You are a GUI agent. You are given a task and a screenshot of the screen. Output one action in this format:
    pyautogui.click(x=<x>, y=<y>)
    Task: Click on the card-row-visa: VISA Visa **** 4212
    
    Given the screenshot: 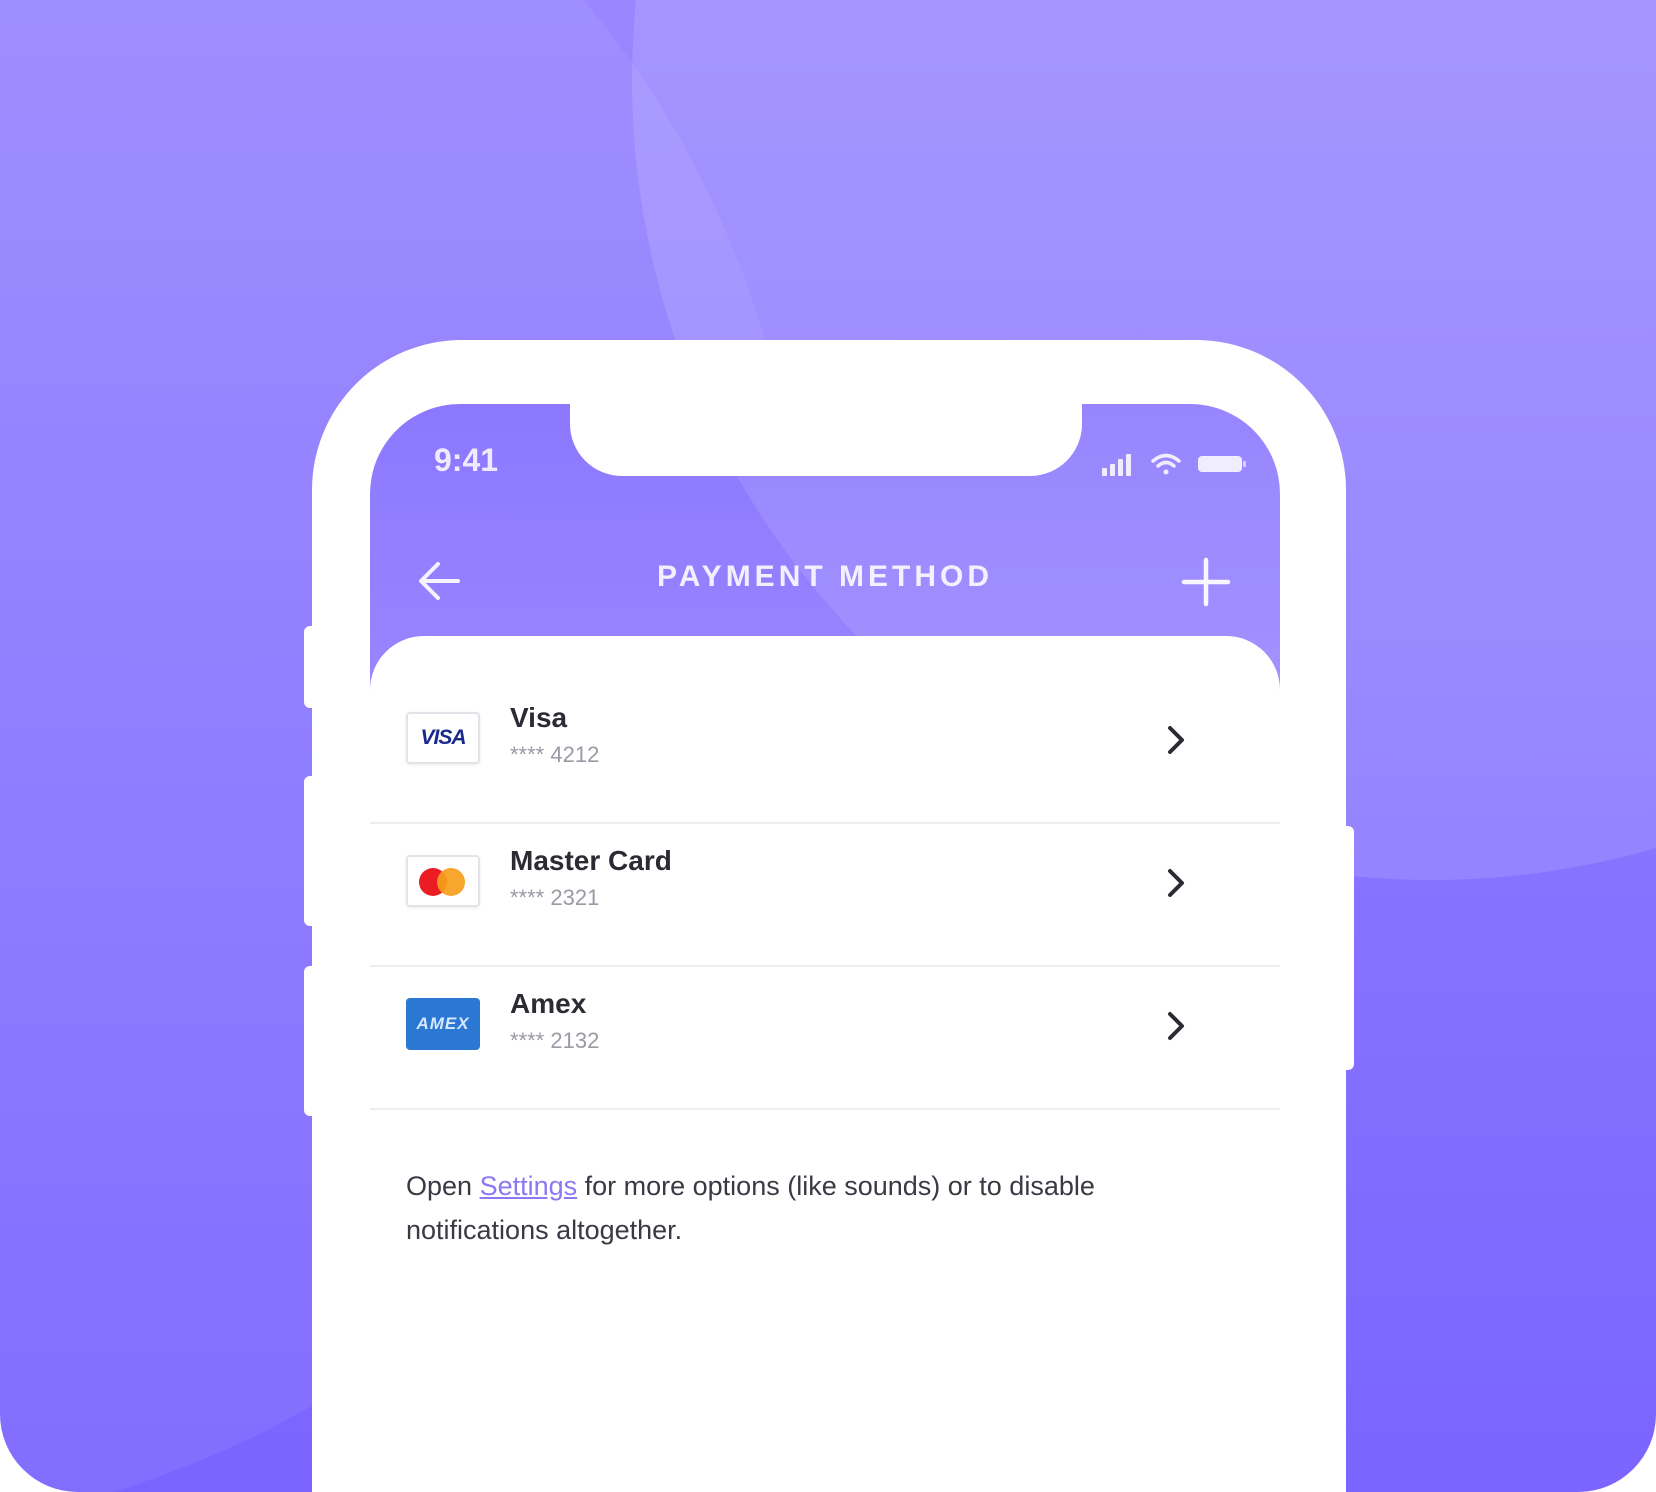 What is the action you would take?
    pyautogui.click(x=825, y=753)
    